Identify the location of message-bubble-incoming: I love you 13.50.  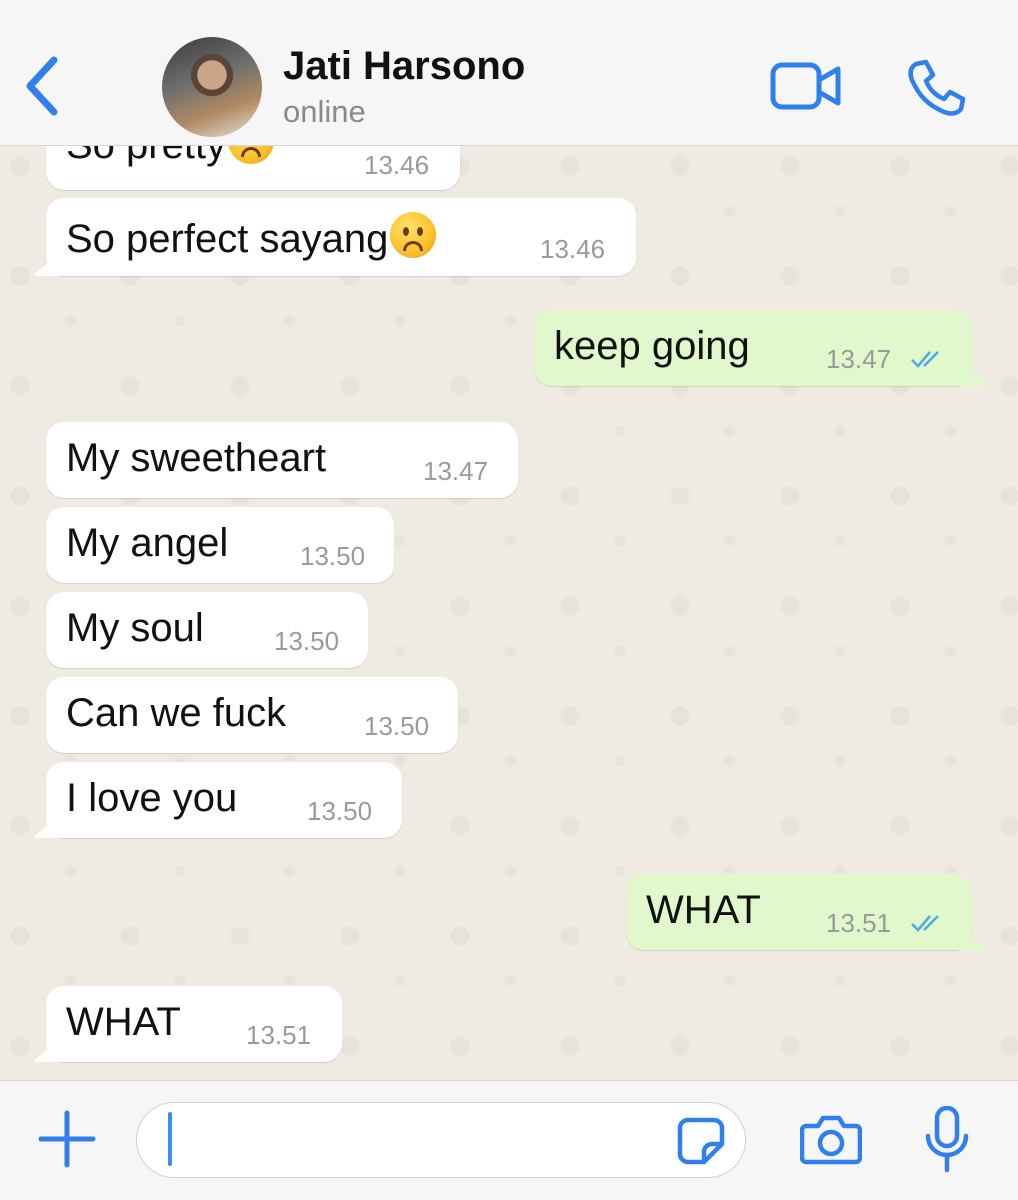
(217, 800).